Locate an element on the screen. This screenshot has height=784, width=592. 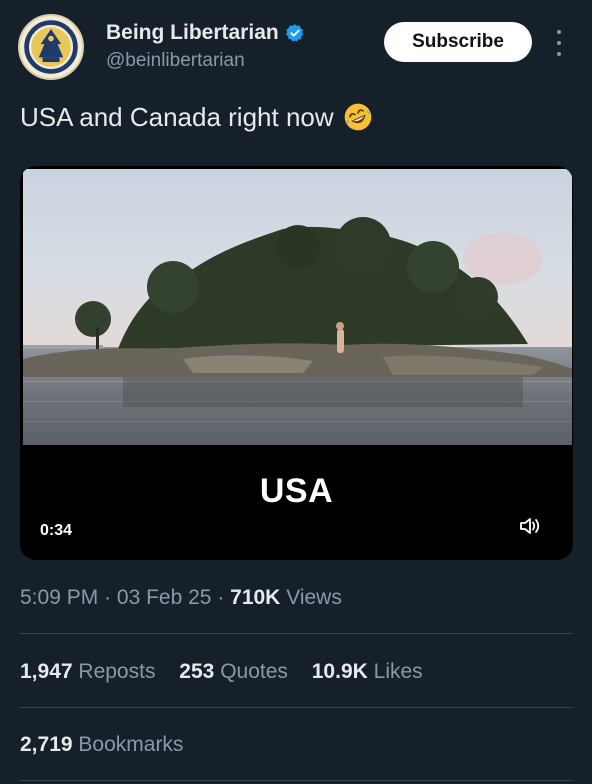
quotes-label: Quotes is located at coordinates (254, 671).